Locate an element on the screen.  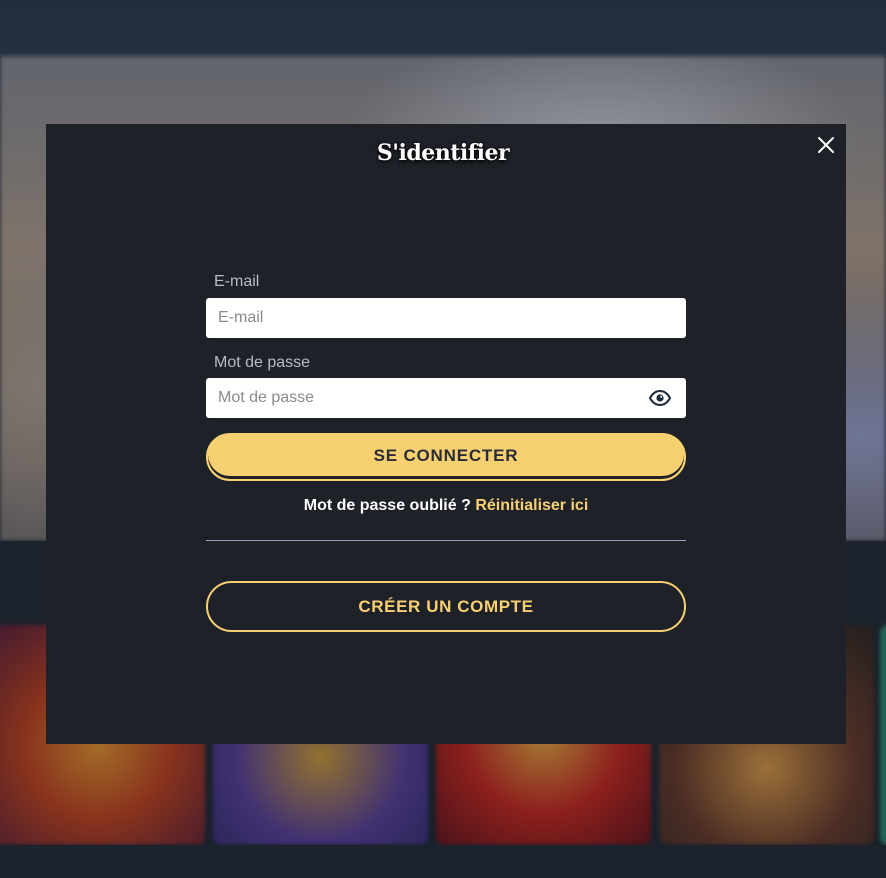
close-icon is located at coordinates (826, 145).